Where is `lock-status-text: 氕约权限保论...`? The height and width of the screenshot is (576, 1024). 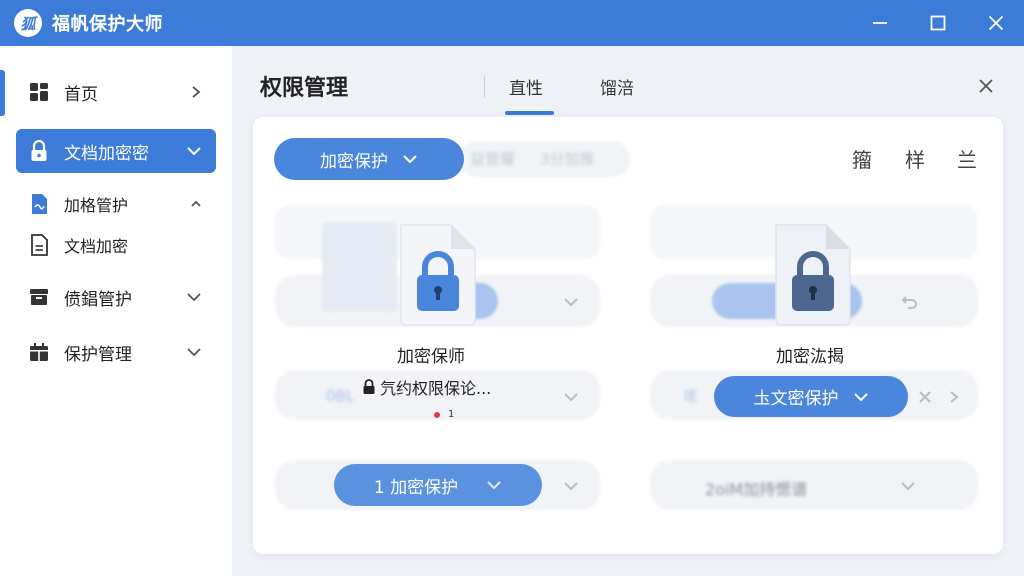
lock-status-text: 氕约权限保论... is located at coordinates (436, 388).